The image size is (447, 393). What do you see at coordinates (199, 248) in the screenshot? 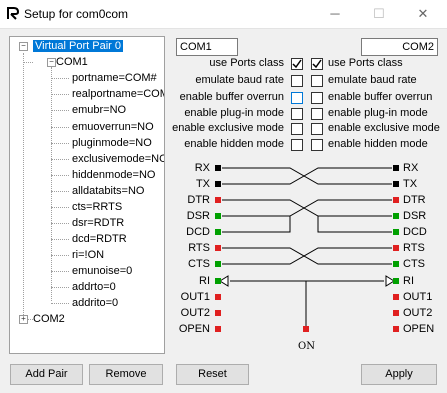
I see `left-signal-rts: RTS` at bounding box center [199, 248].